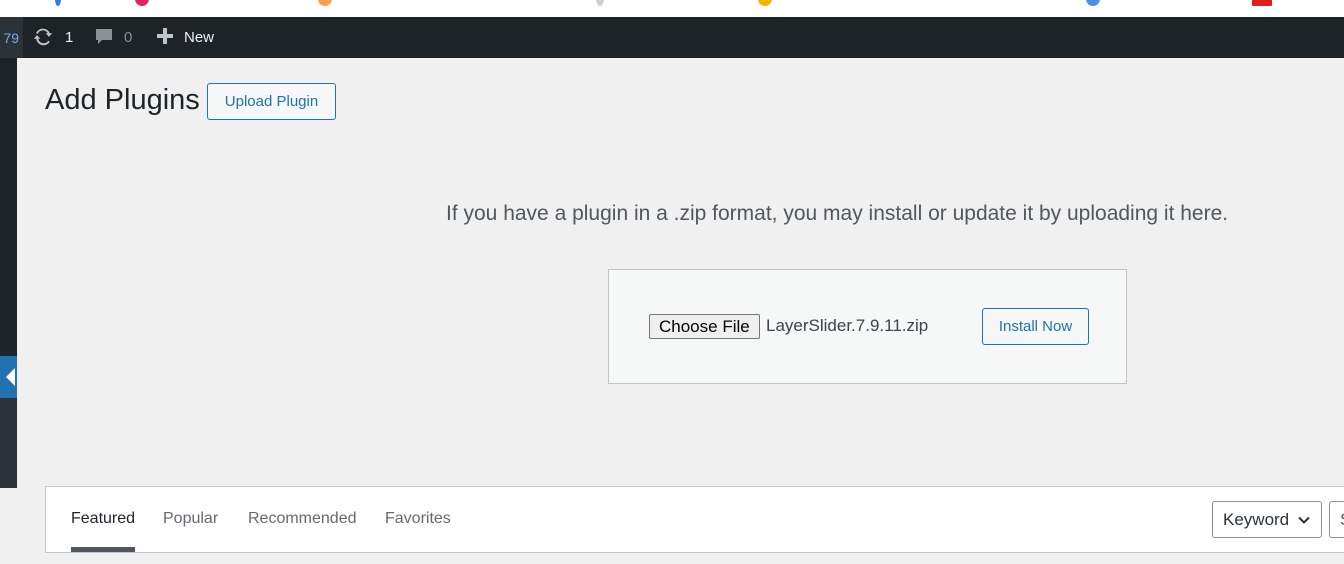 The height and width of the screenshot is (564, 1344). I want to click on choose-file-button: Choose File, so click(704, 326).